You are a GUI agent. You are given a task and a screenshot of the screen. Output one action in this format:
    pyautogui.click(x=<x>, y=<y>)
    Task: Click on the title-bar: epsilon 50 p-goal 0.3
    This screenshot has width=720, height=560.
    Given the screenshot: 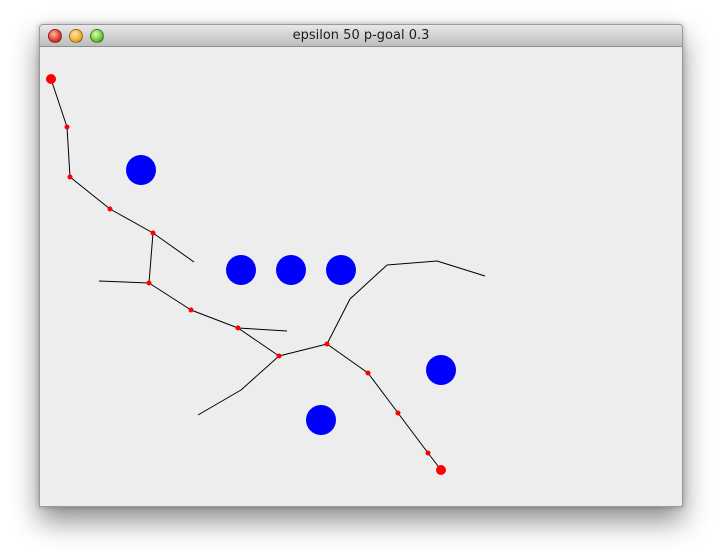 What is the action you would take?
    pyautogui.click(x=361, y=36)
    